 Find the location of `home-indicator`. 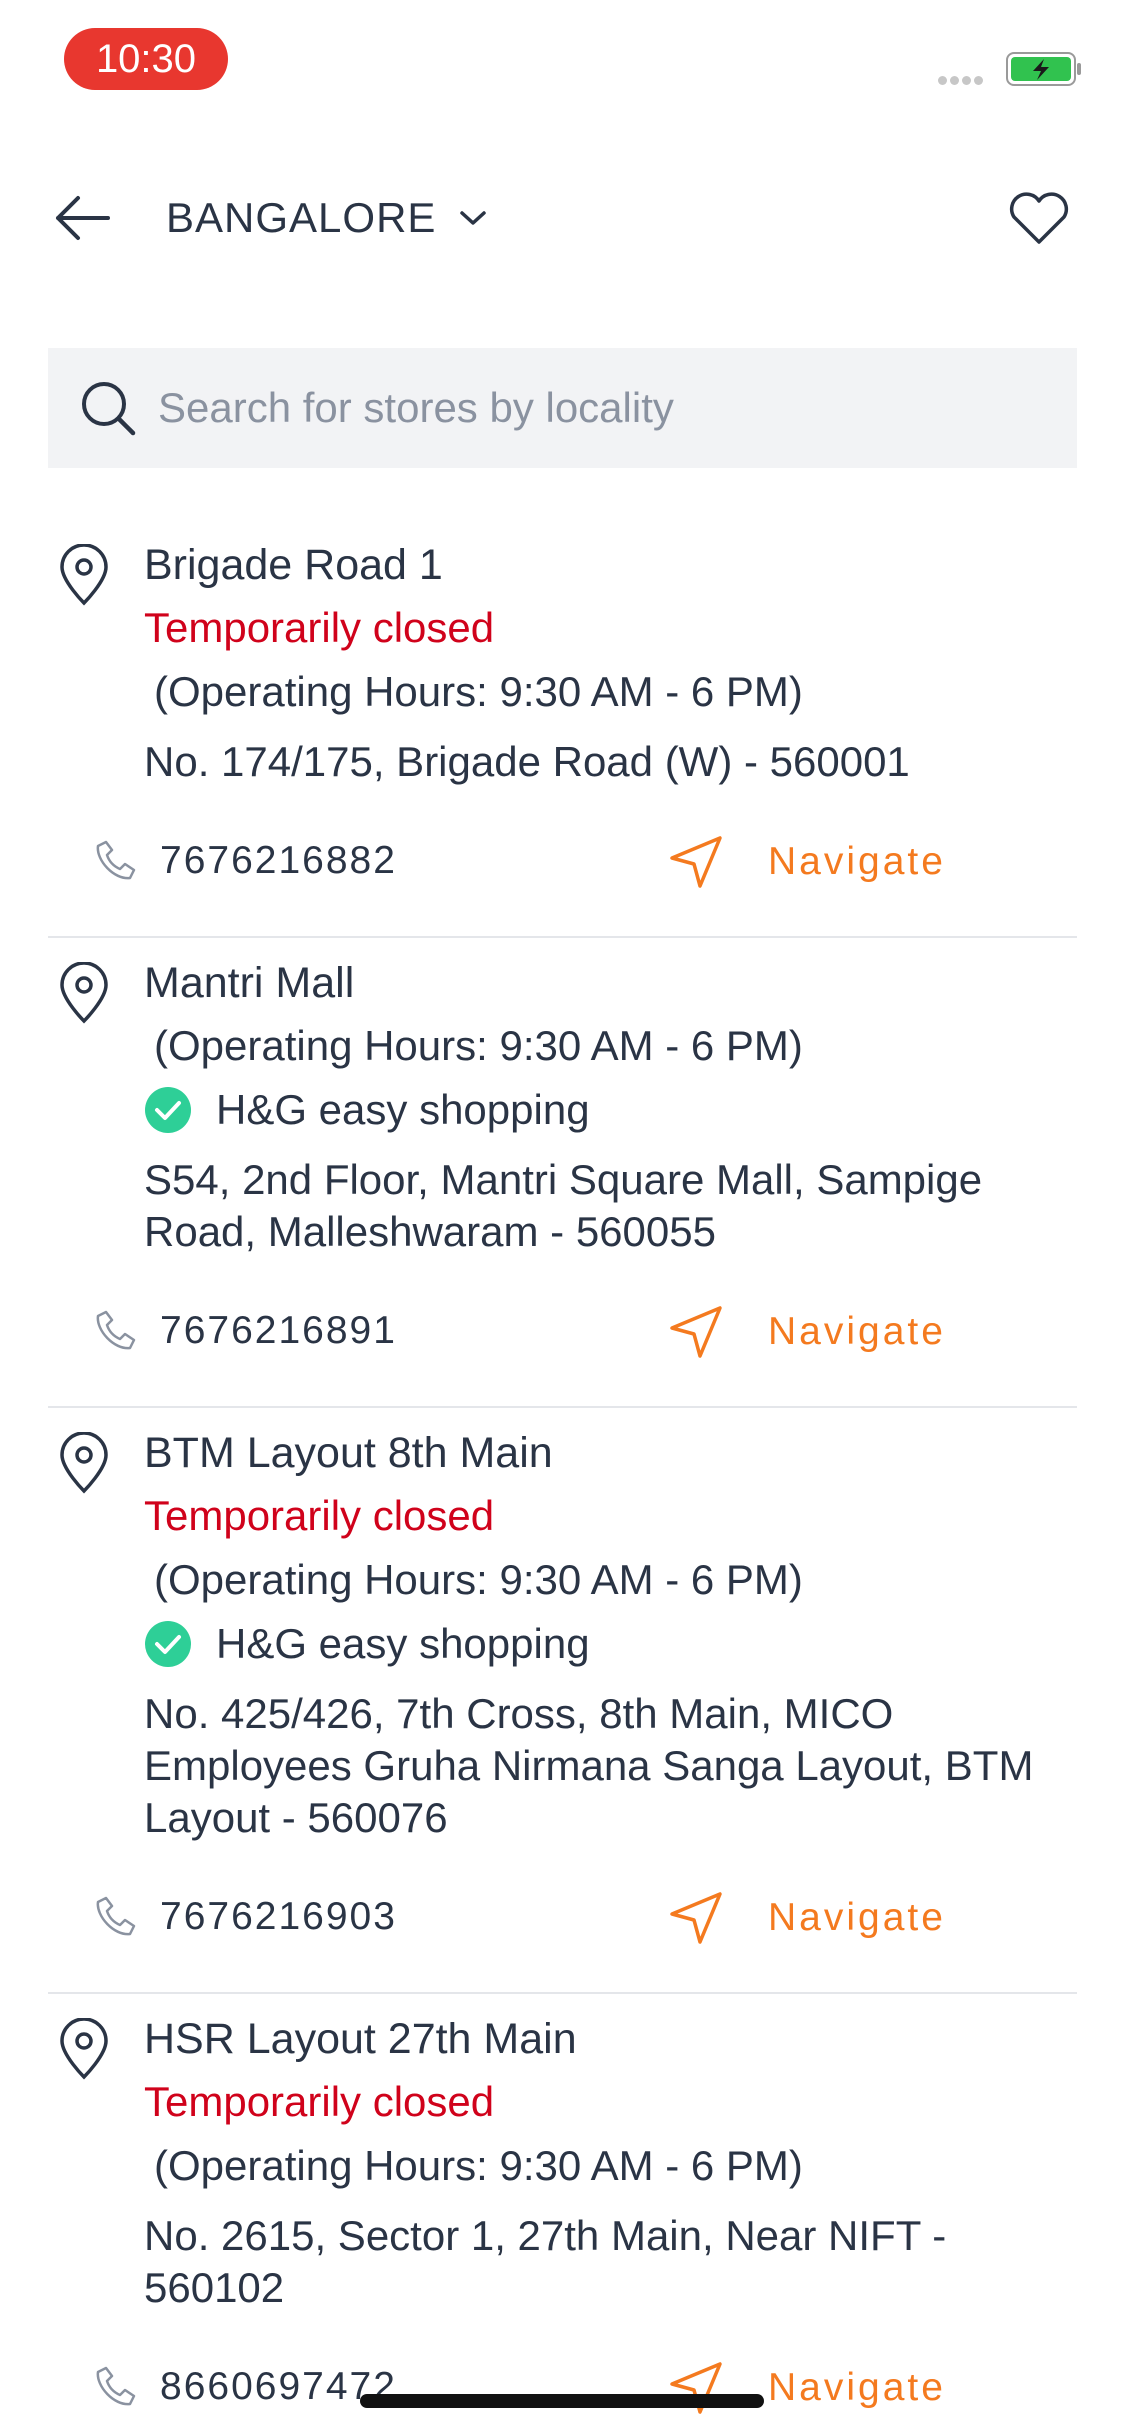

home-indicator is located at coordinates (562, 2401).